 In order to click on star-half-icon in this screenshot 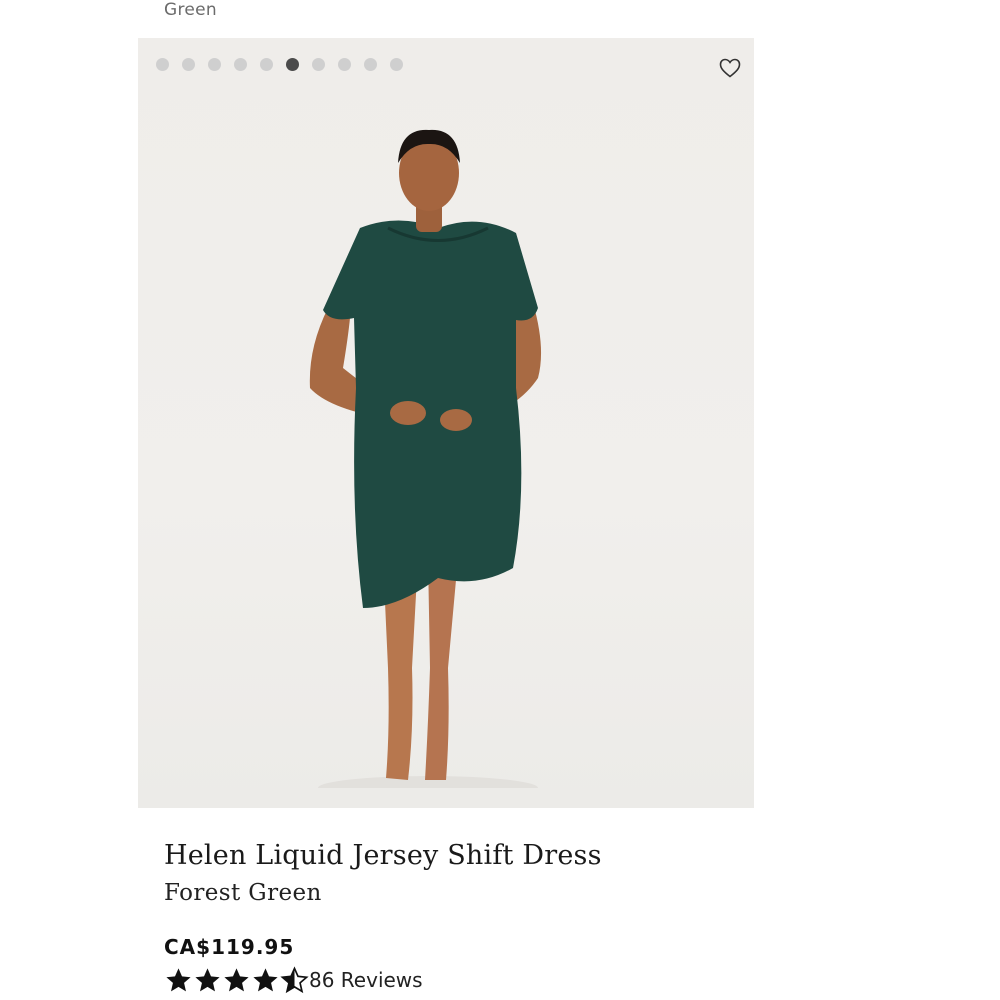, I will do `click(294, 979)`.